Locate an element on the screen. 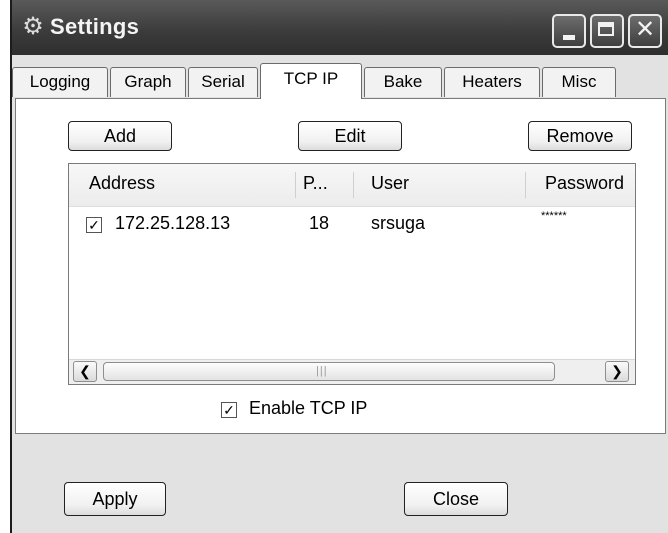 This screenshot has height=533, width=668. tab-serial: Serial is located at coordinates (223, 82).